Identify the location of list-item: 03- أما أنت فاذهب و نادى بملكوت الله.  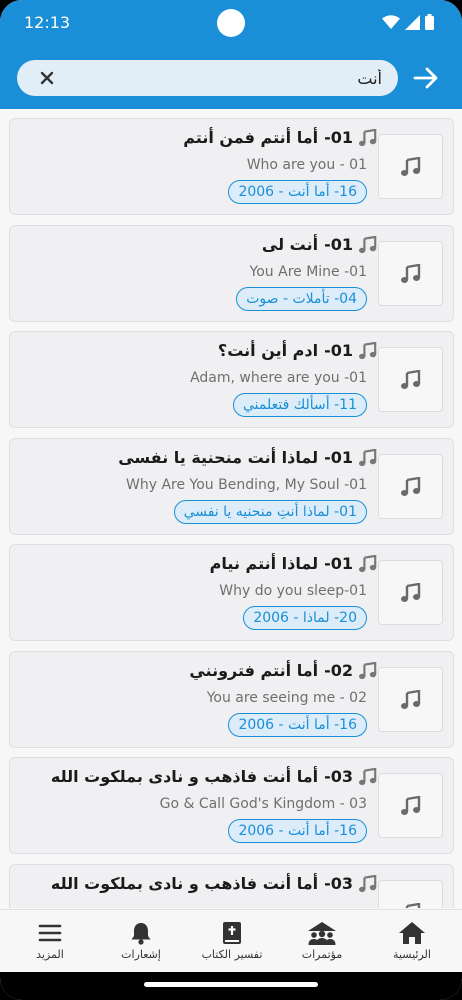
(231, 886).